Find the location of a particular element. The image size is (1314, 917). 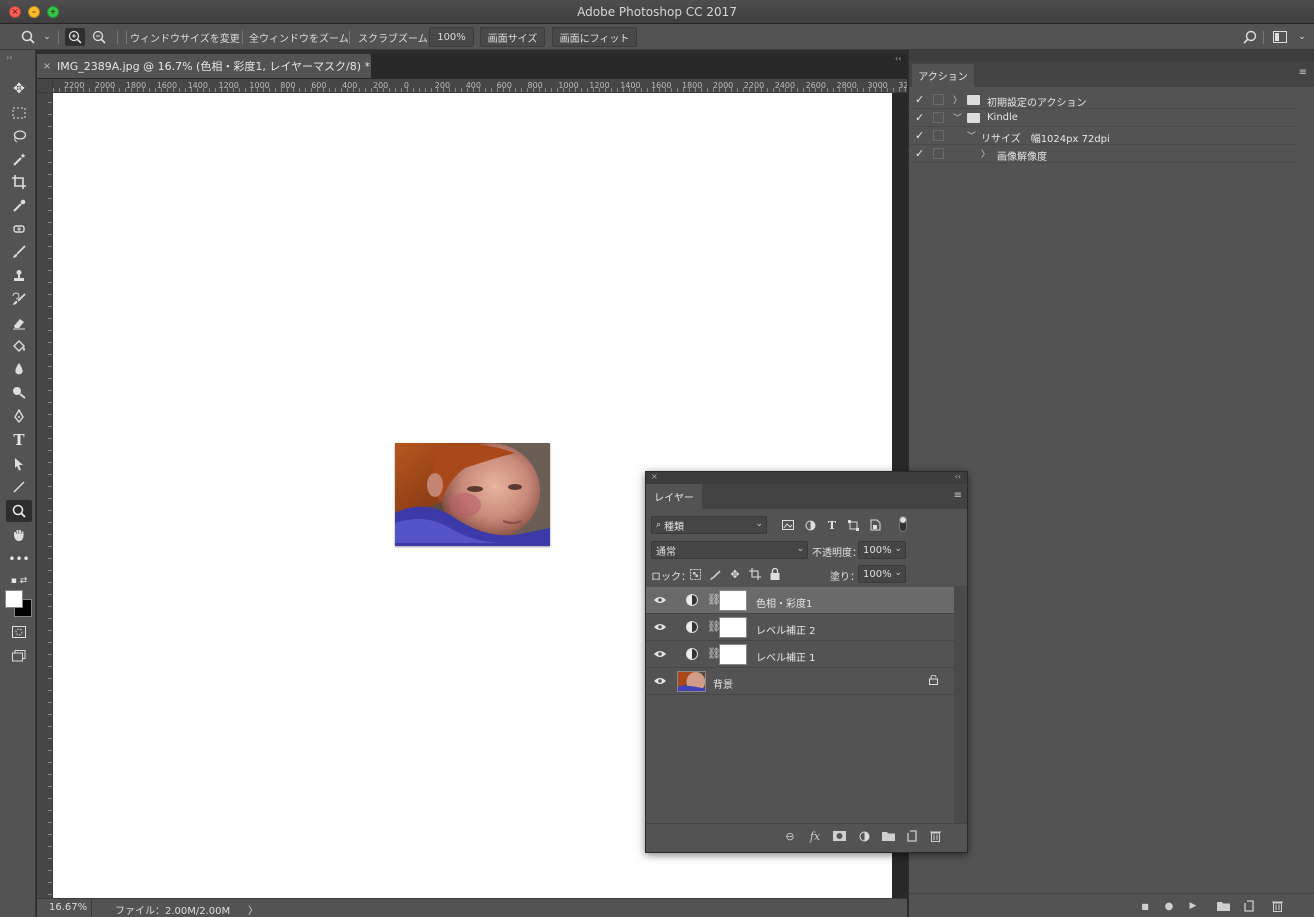

layers-panel-header: × ‹‹ is located at coordinates (806, 478).